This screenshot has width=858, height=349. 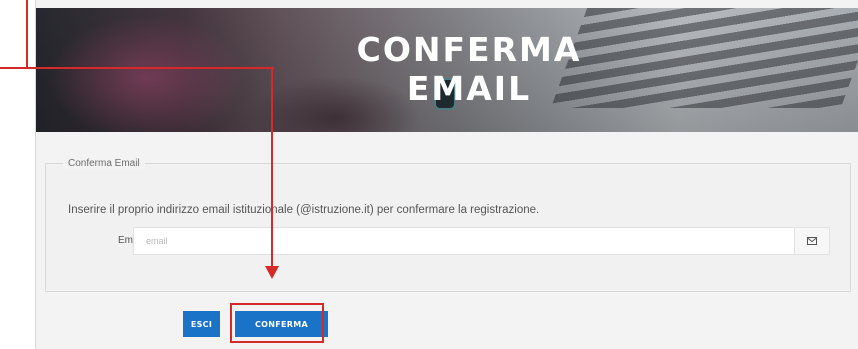 What do you see at coordinates (277, 323) in the screenshot?
I see `annotation-highlight-box` at bounding box center [277, 323].